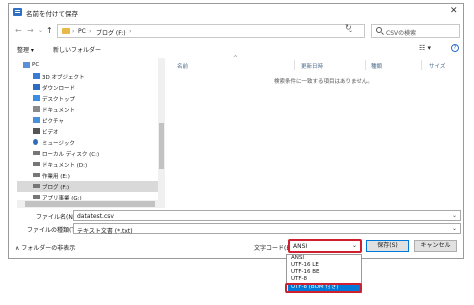  Describe the element at coordinates (324, 265) in the screenshot. I see `encoding-option-utf16le: UTF-16 LE` at that location.